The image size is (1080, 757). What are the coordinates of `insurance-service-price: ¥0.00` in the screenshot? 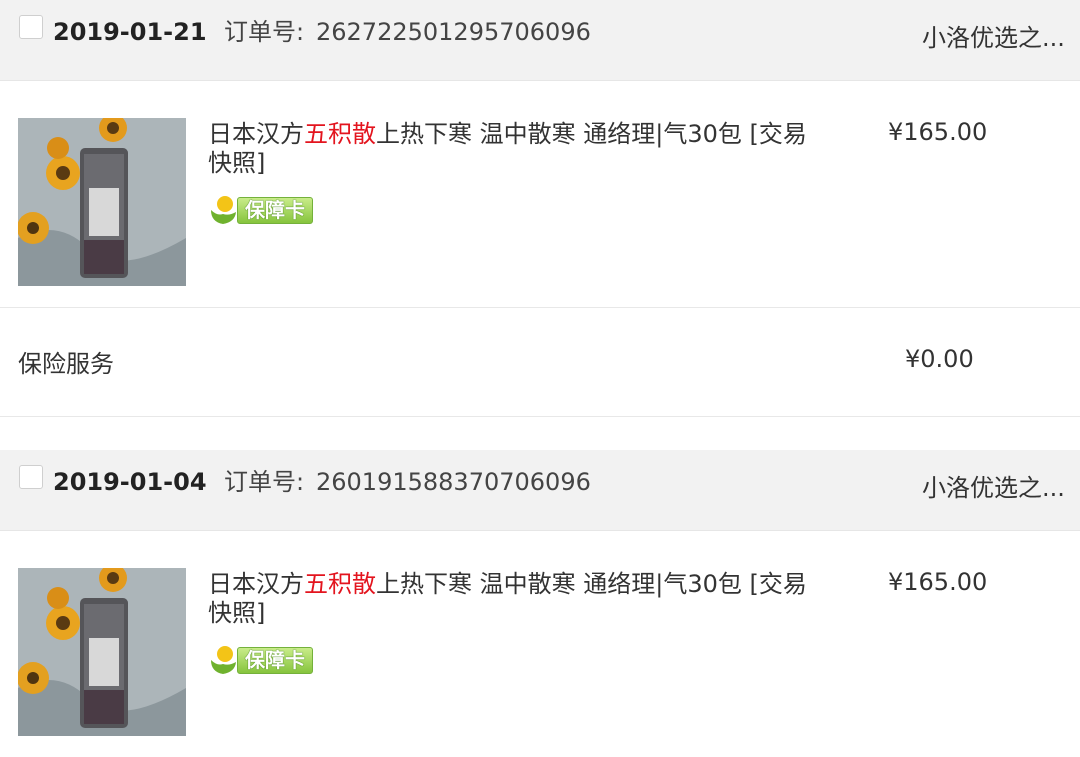 It's located at (939, 359).